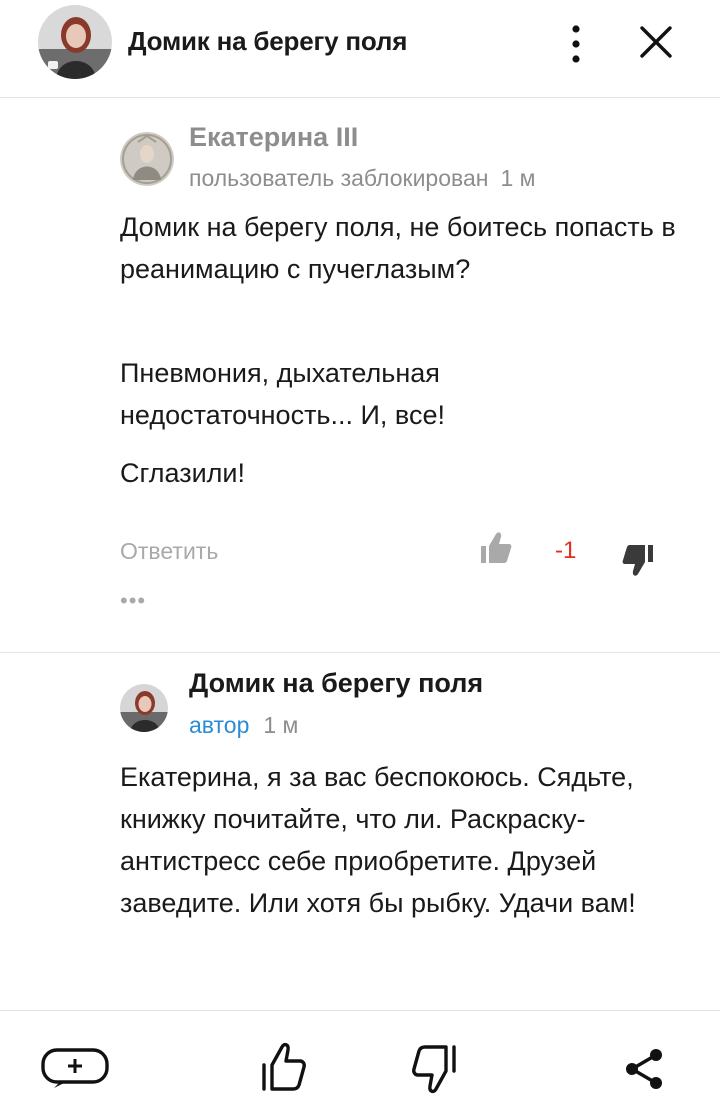 The height and width of the screenshot is (1120, 720). Describe the element at coordinates (273, 137) in the screenshot. I see `comment-author: Екатерина III` at that location.